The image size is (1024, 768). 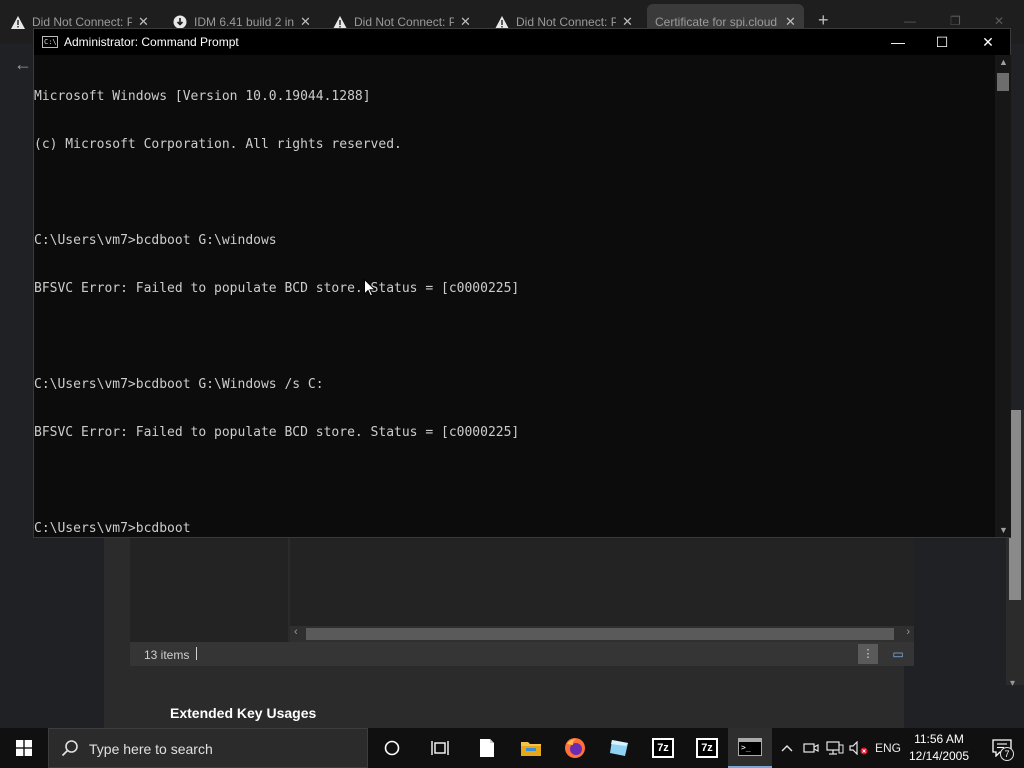 What do you see at coordinates (811, 748) in the screenshot?
I see `meet-now-icon` at bounding box center [811, 748].